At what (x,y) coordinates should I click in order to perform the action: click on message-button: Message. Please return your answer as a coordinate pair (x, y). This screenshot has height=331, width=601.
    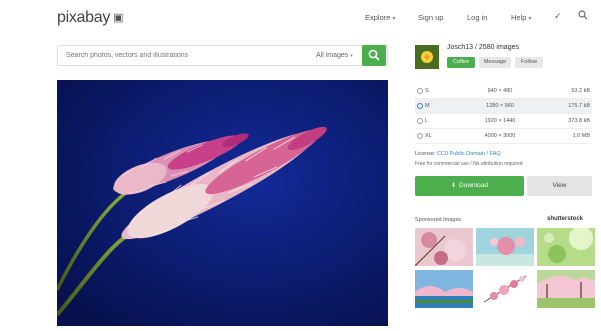
    Looking at the image, I should click on (495, 62).